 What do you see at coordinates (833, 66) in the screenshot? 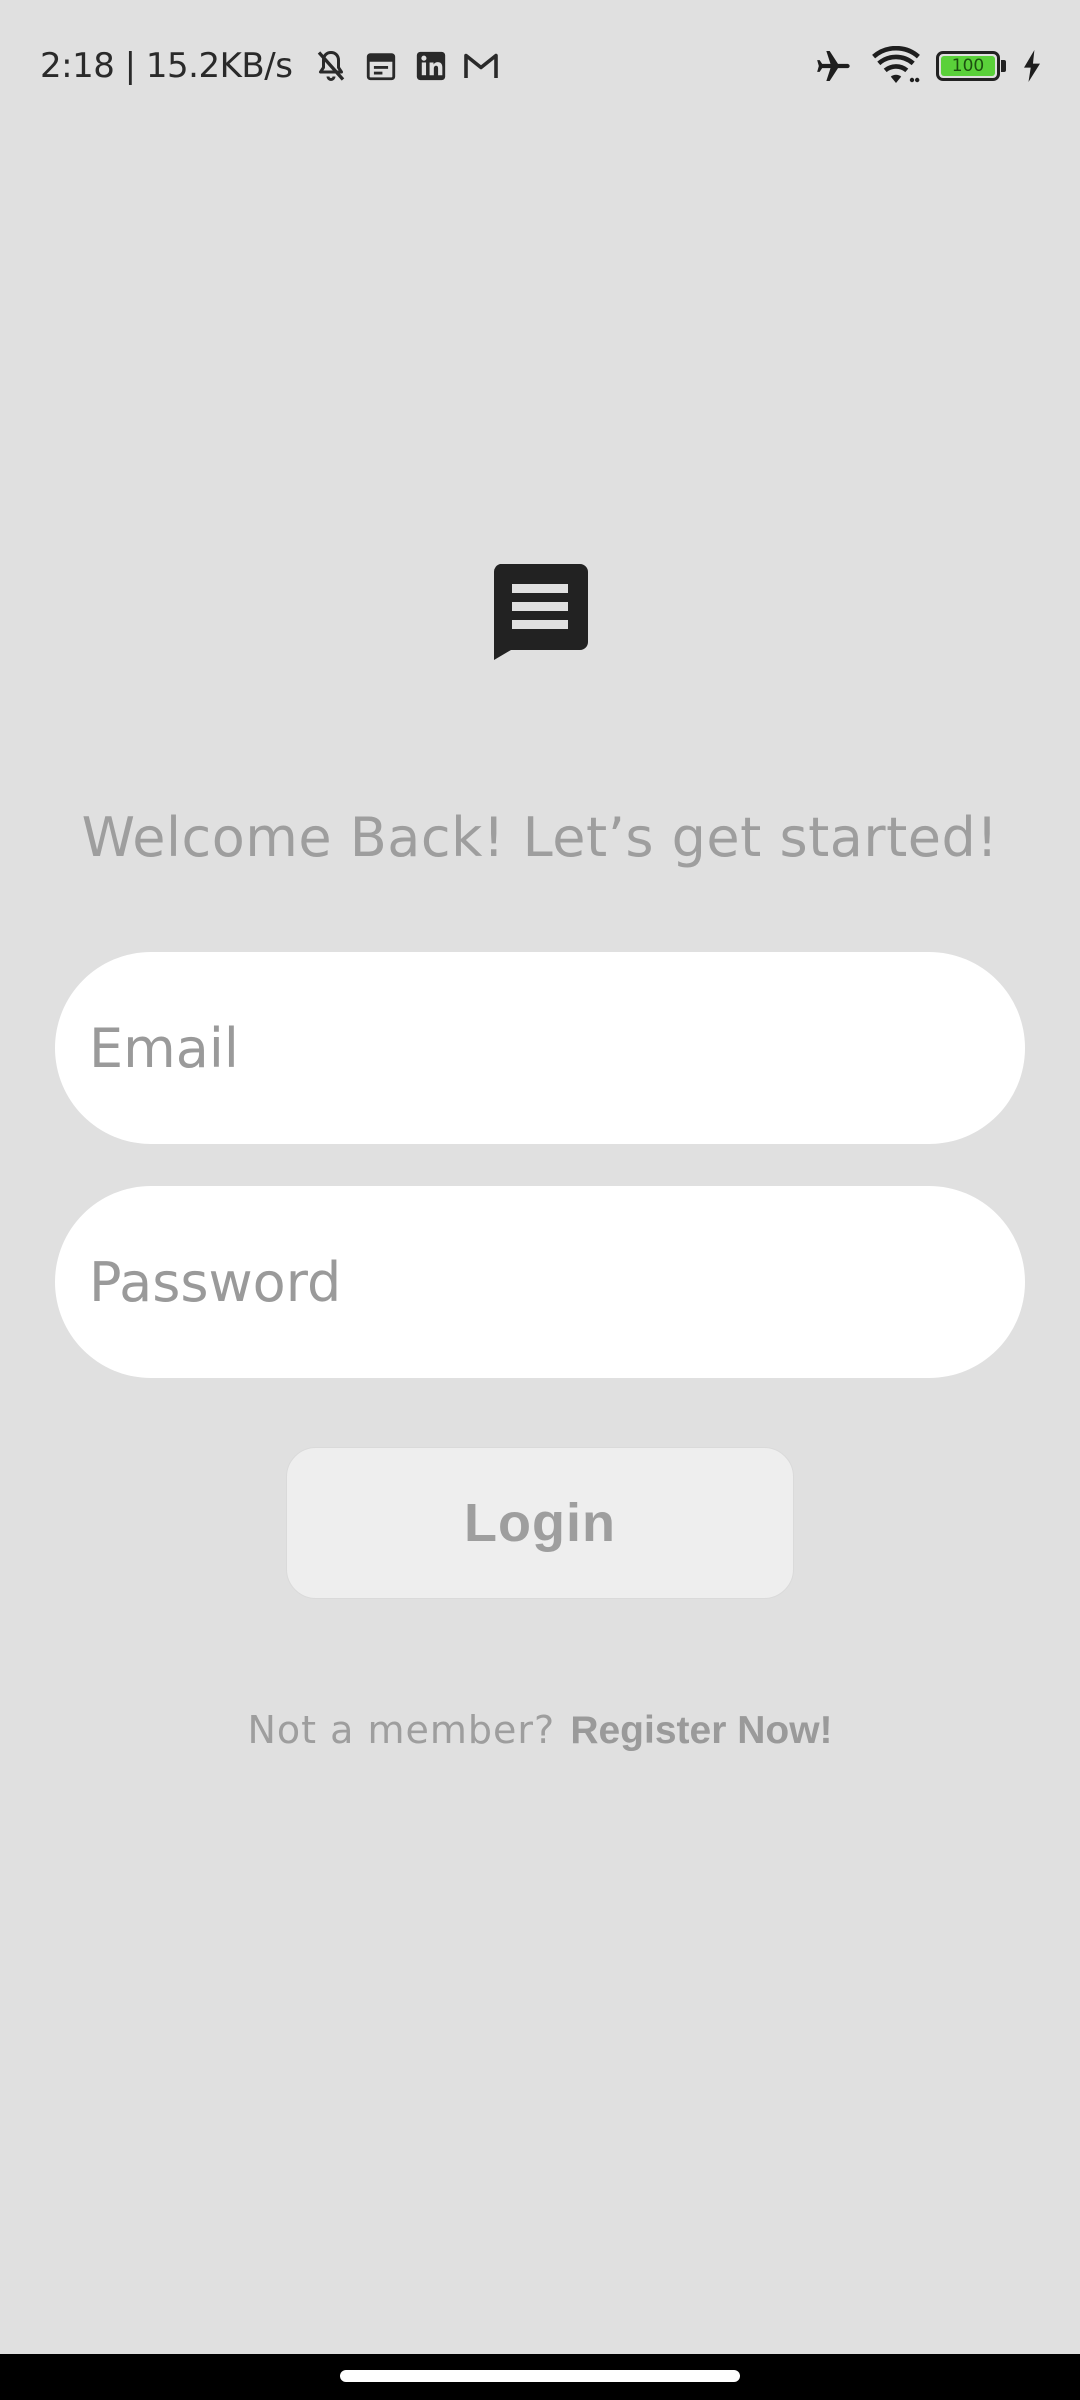
I see `airplane-icon` at bounding box center [833, 66].